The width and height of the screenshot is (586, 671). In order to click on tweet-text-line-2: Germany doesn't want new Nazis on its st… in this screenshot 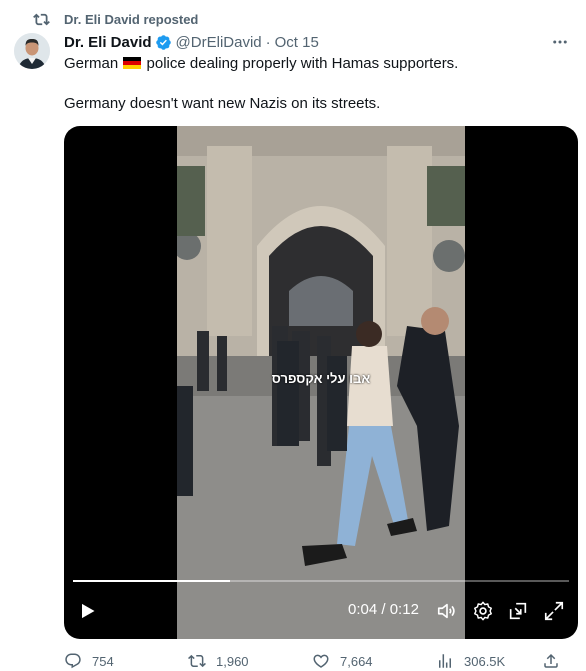, I will do `click(222, 103)`.